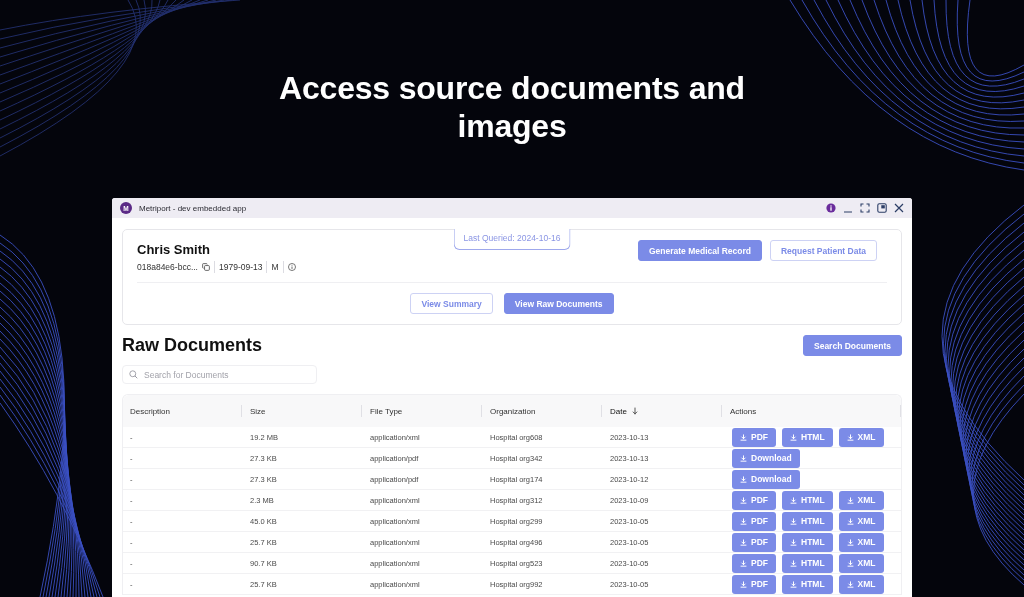 The width and height of the screenshot is (1024, 597). What do you see at coordinates (558, 303) in the screenshot?
I see `view-tab: View Raw Documents` at bounding box center [558, 303].